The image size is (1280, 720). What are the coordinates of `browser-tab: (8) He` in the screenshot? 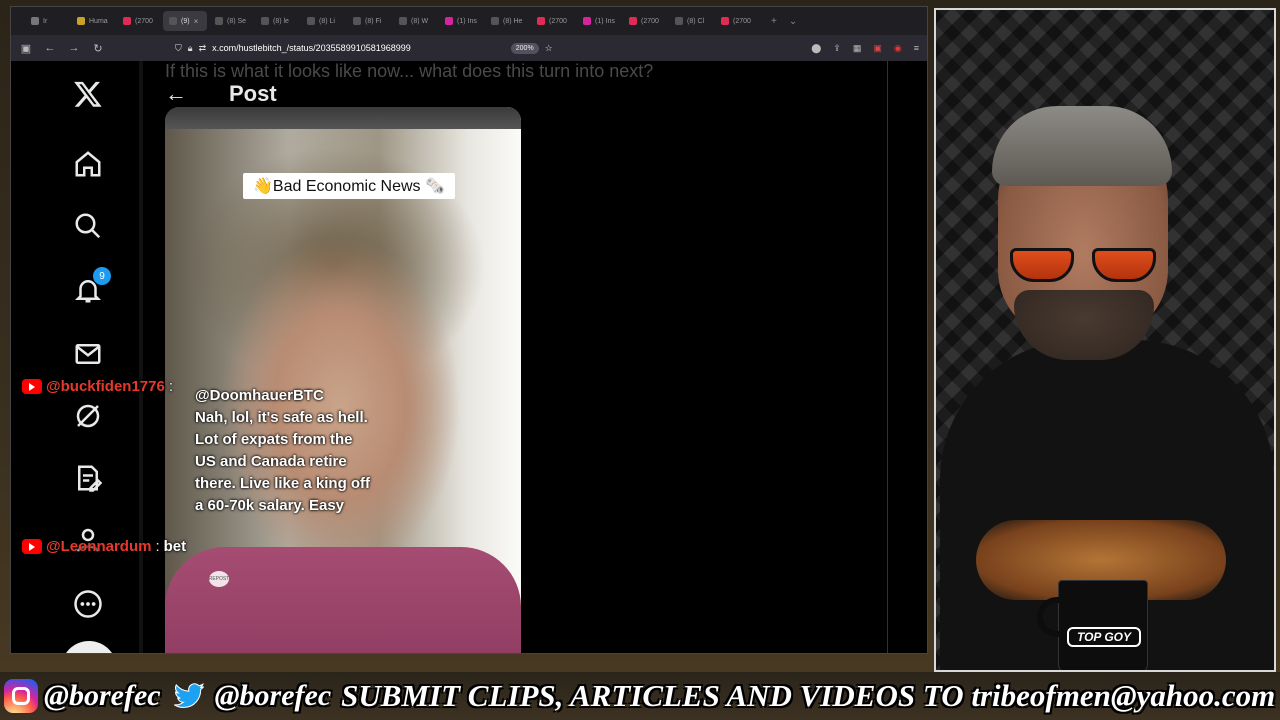 It's located at (507, 21).